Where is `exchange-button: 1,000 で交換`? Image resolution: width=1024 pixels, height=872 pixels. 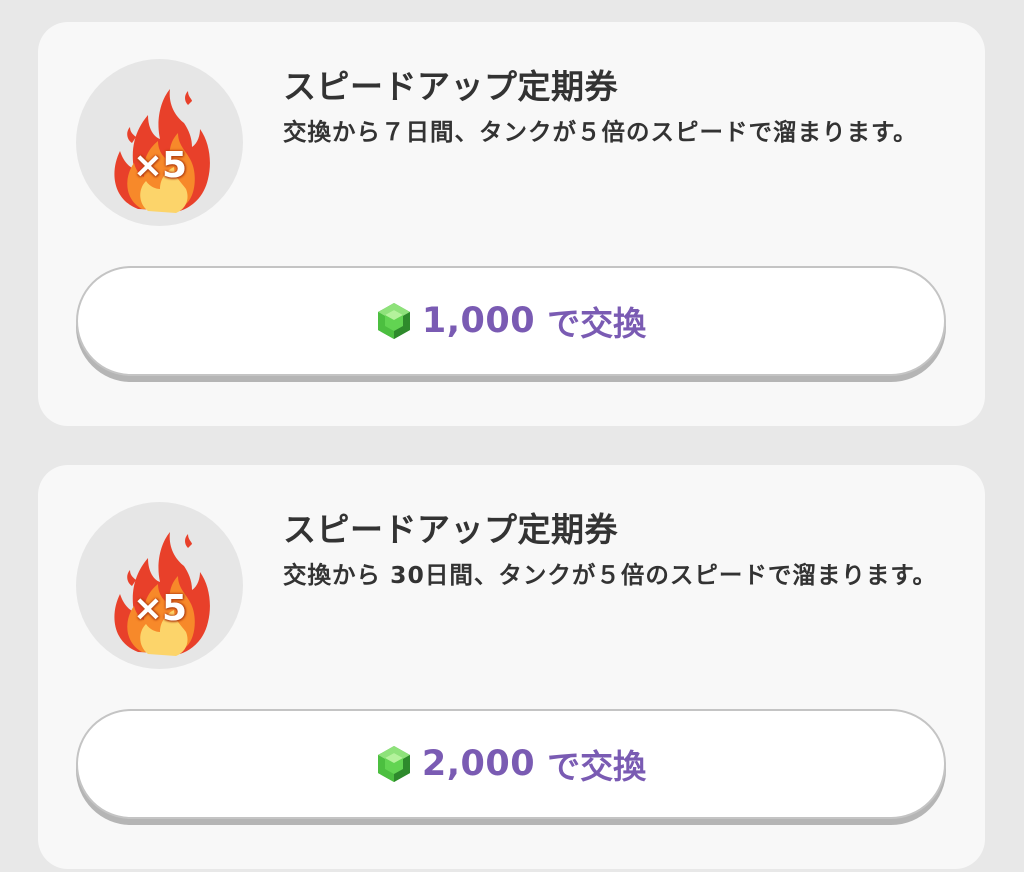
exchange-button: 1,000 で交換 is located at coordinates (511, 321).